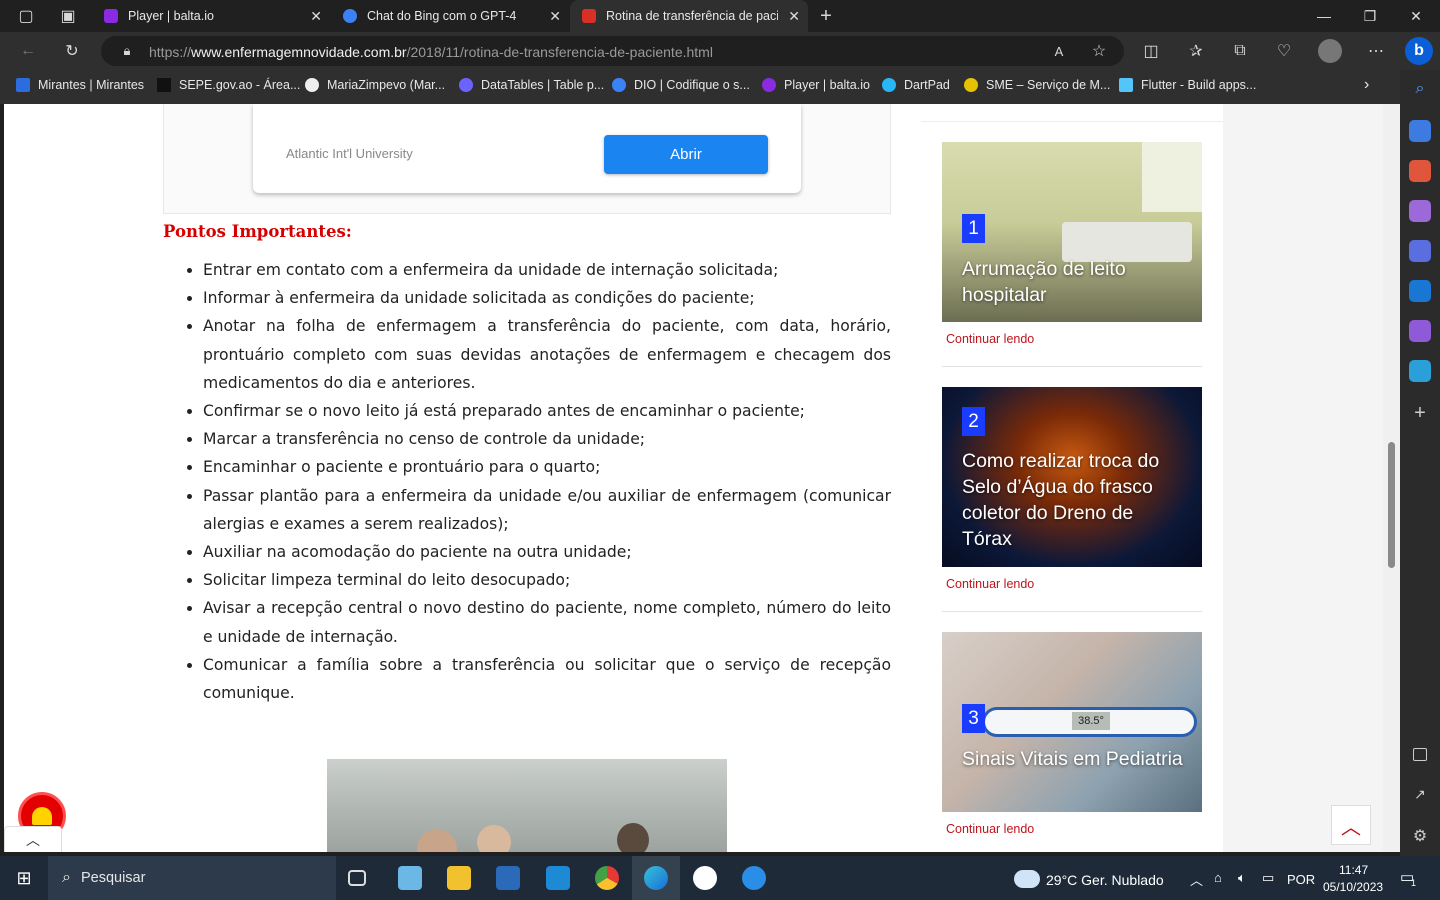  I want to click on split-screen-icon: ◫, so click(1151, 51).